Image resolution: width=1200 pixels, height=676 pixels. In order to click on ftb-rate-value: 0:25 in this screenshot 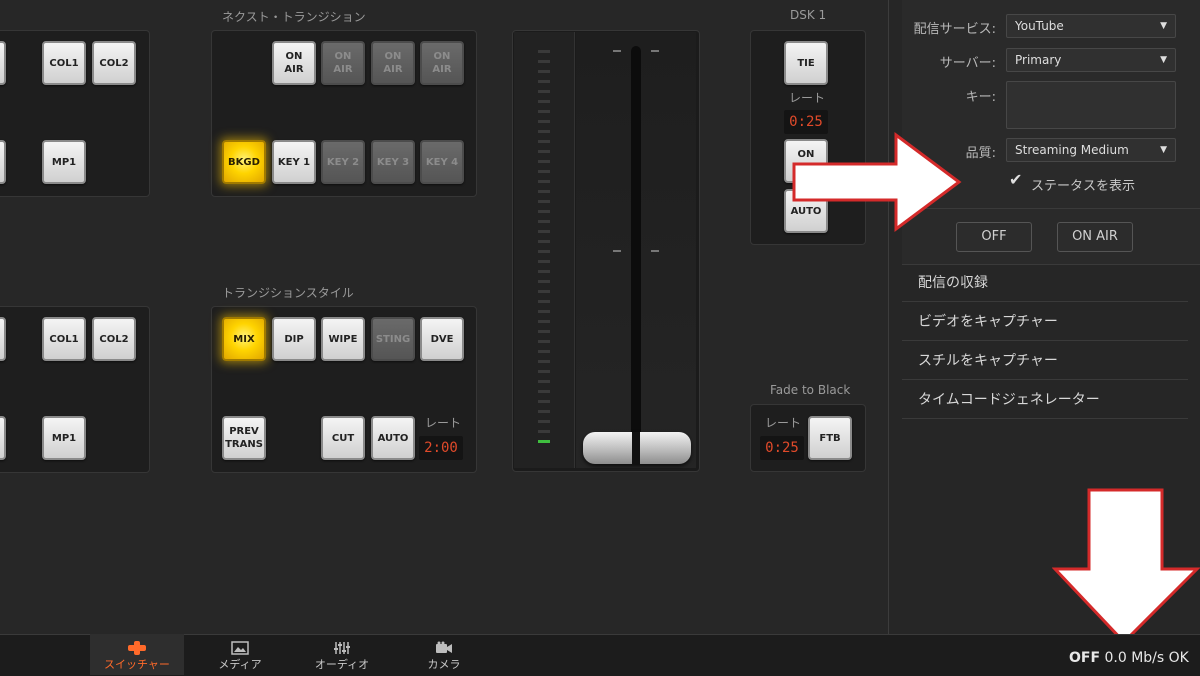, I will do `click(782, 448)`.